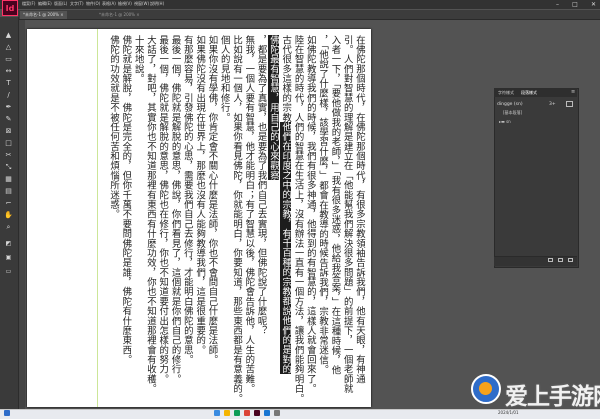  What do you see at coordinates (273, 220) in the screenshot?
I see `text-column: 佛陀最有智慧，用自己的心來觀察` at bounding box center [273, 220].